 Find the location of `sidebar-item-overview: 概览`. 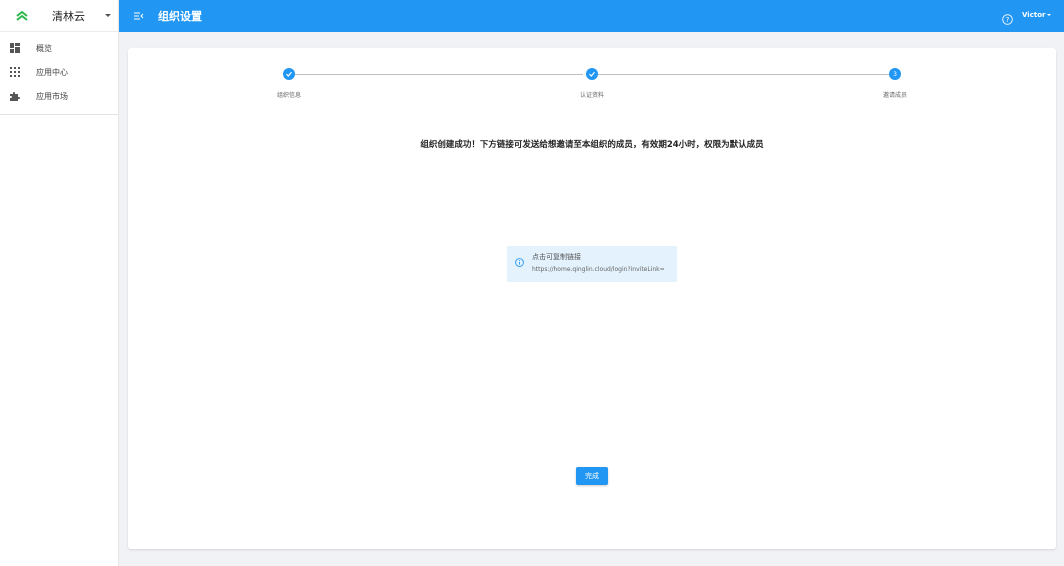

sidebar-item-overview: 概览 is located at coordinates (59, 48).